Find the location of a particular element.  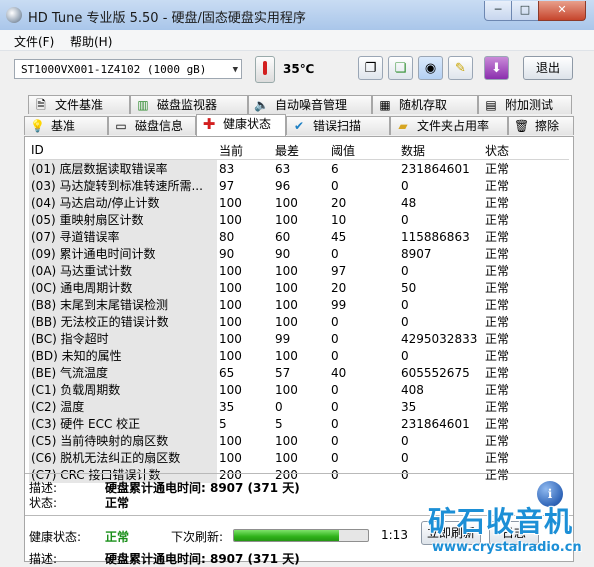

smart-row: (0C) 通电周期计数 100 100 20 50 正常 is located at coordinates (299, 287).